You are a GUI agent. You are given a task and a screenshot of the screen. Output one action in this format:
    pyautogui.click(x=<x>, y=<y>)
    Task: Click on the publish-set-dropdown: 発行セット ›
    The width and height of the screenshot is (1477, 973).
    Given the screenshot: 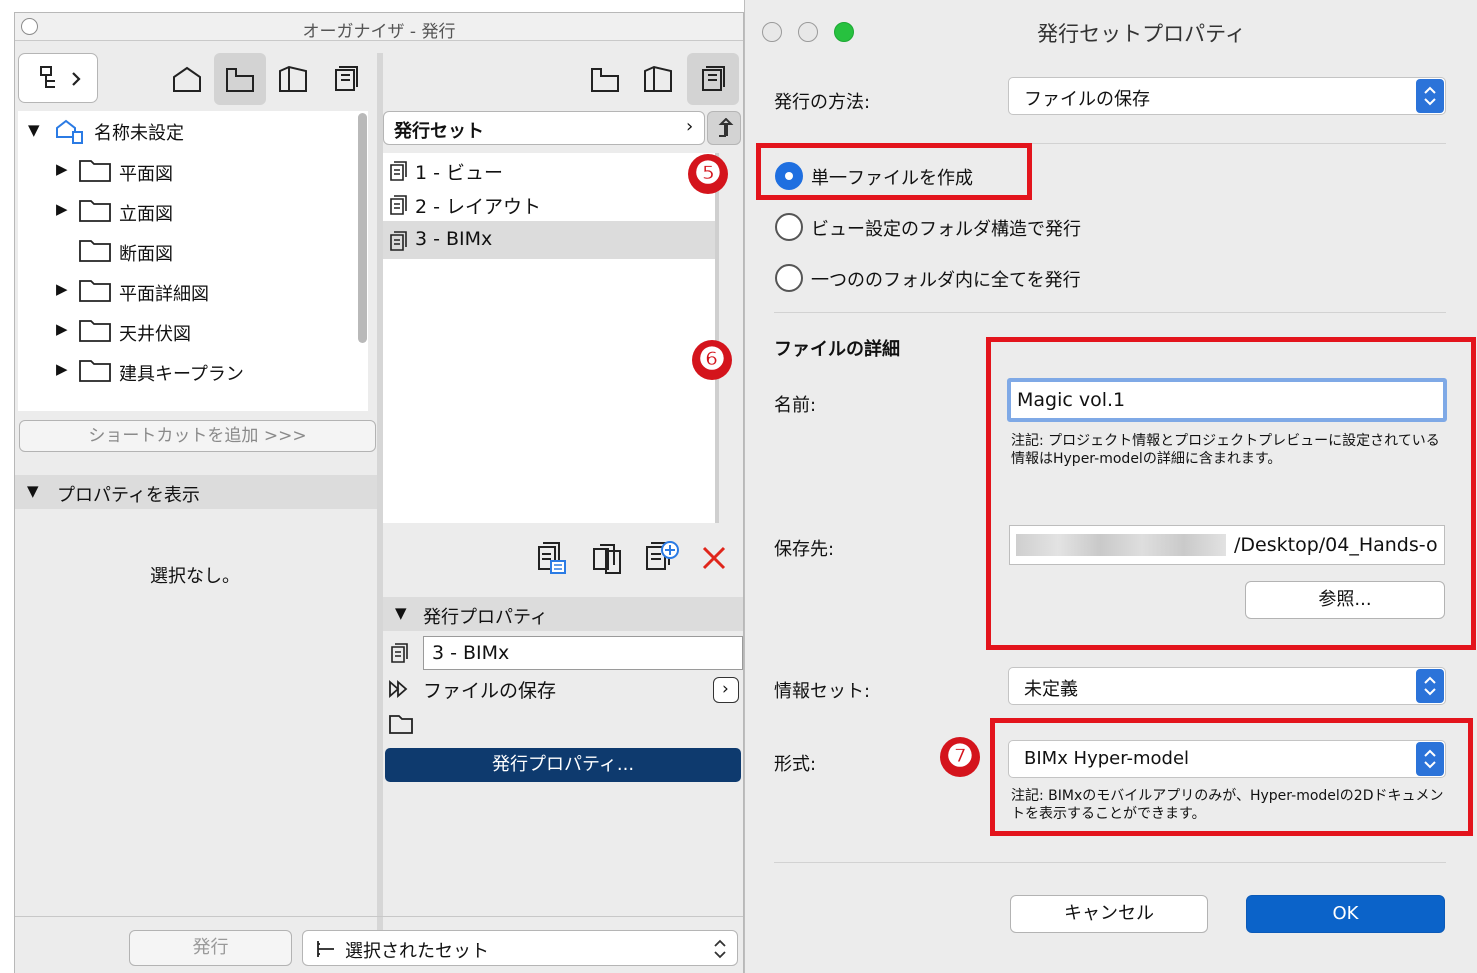 What is the action you would take?
    pyautogui.click(x=544, y=128)
    